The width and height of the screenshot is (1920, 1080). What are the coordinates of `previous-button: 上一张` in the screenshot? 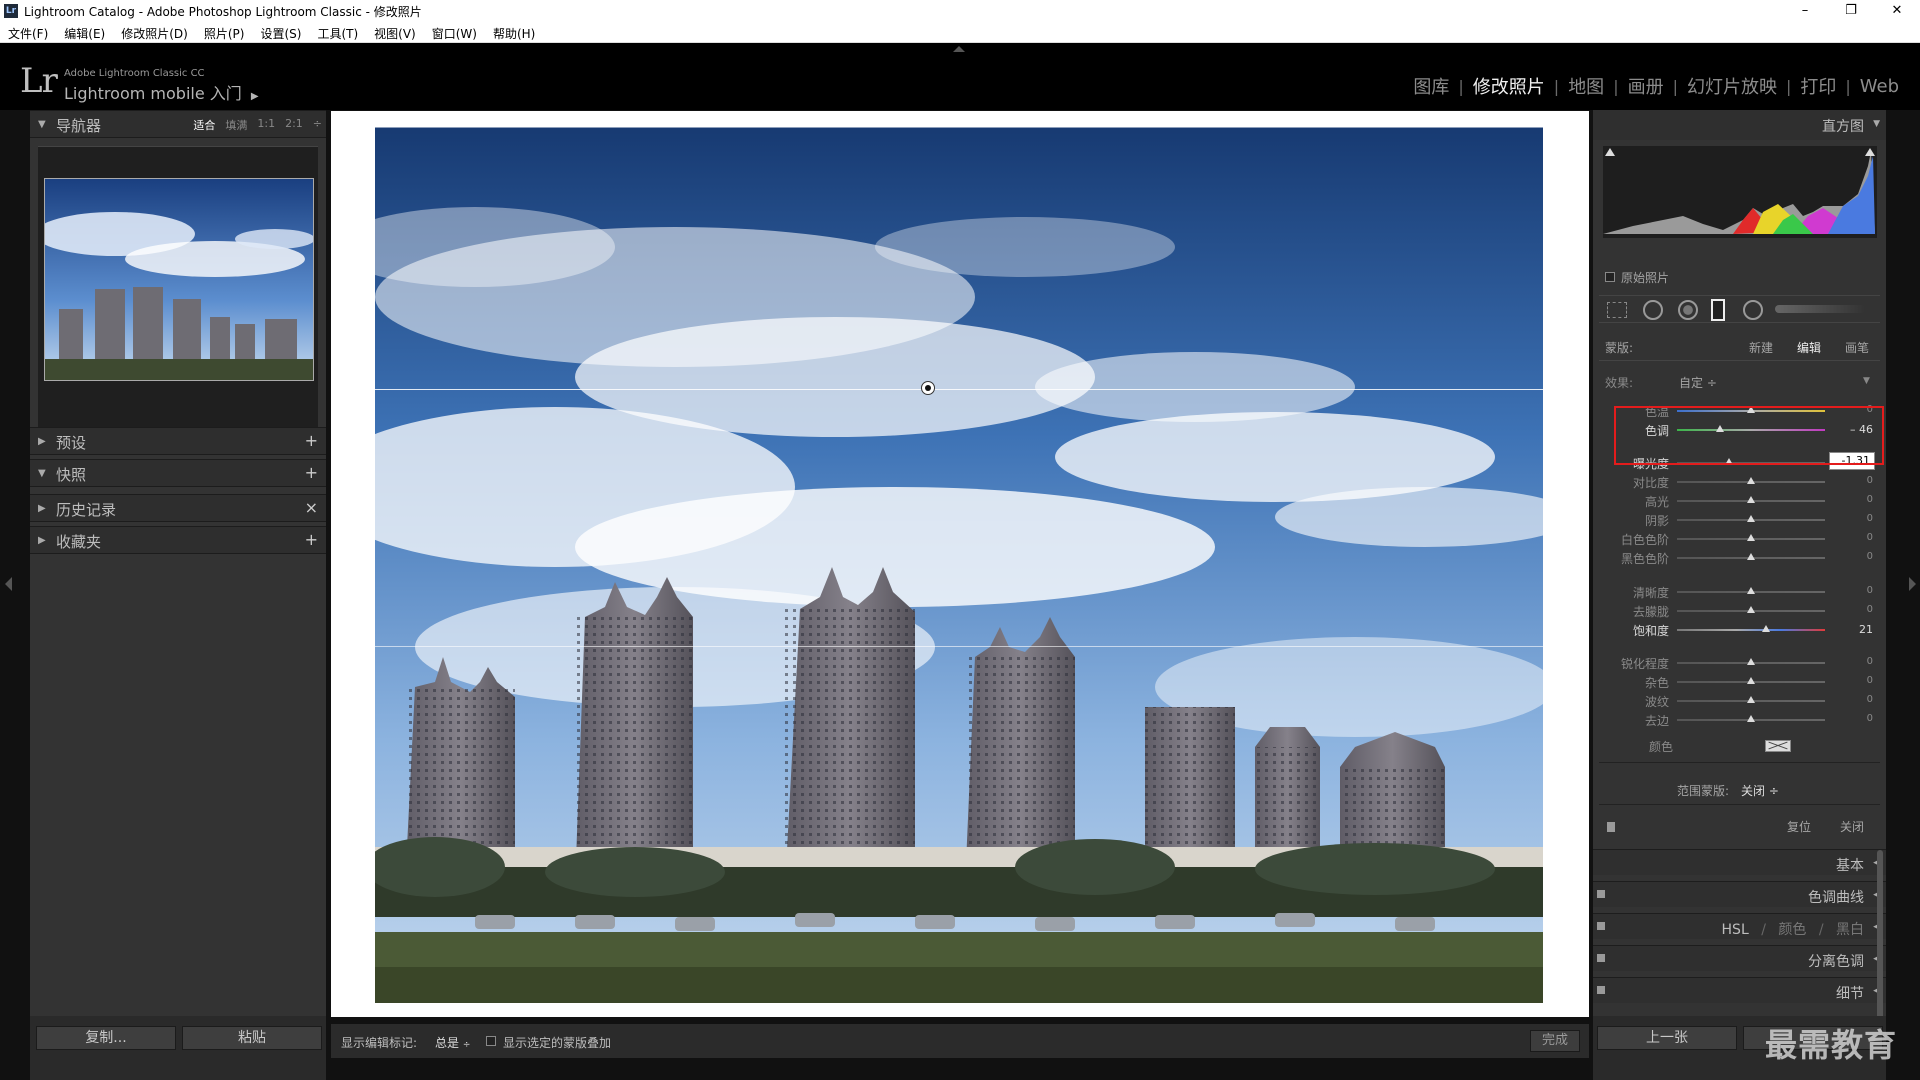 It's located at (1667, 1038).